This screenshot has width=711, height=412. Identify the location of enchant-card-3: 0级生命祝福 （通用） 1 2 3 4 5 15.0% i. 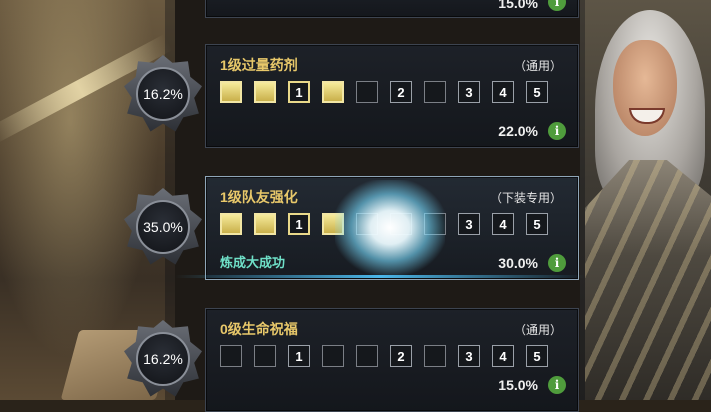
(392, 360).